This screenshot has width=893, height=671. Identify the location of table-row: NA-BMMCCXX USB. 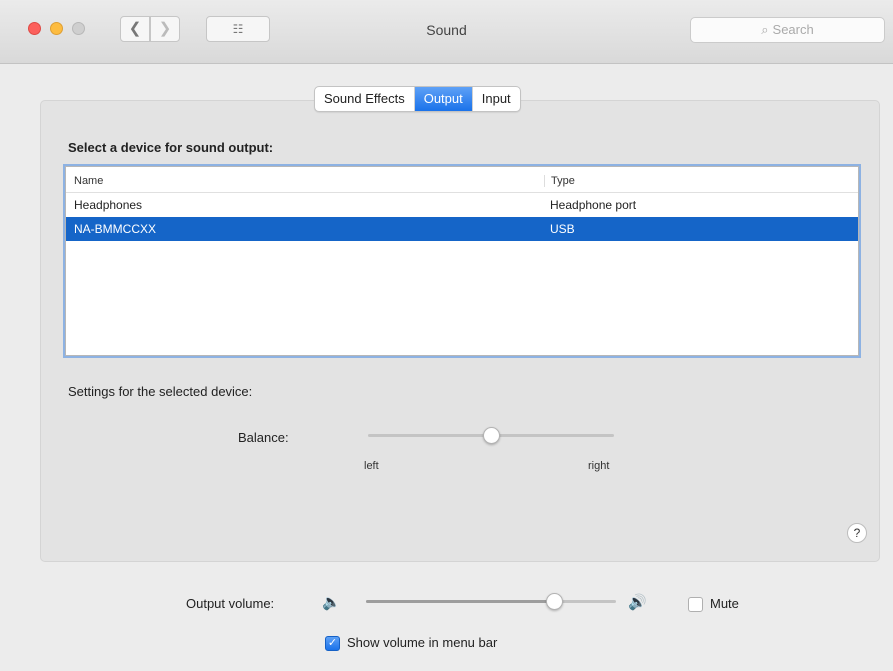
(462, 229).